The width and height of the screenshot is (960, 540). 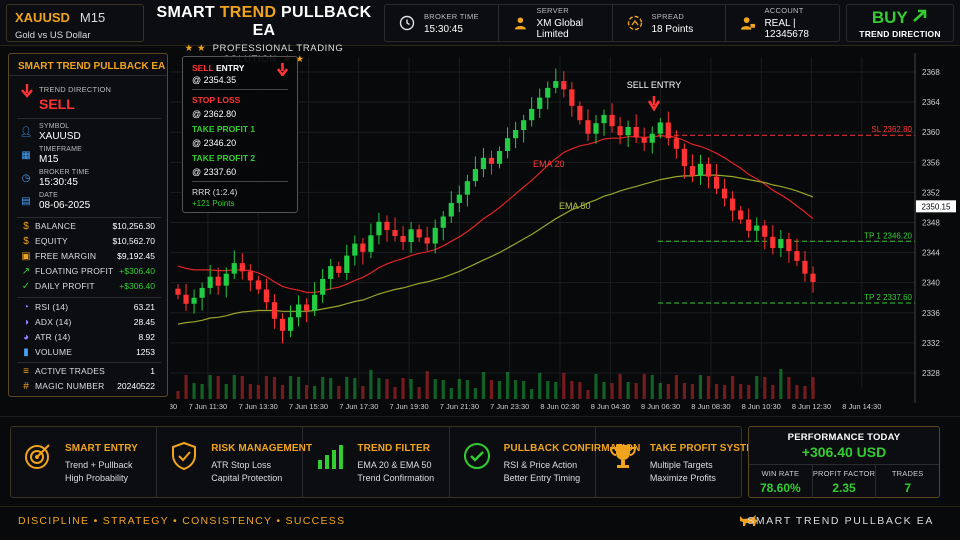 I want to click on info-label: SERVER, so click(x=552, y=10).